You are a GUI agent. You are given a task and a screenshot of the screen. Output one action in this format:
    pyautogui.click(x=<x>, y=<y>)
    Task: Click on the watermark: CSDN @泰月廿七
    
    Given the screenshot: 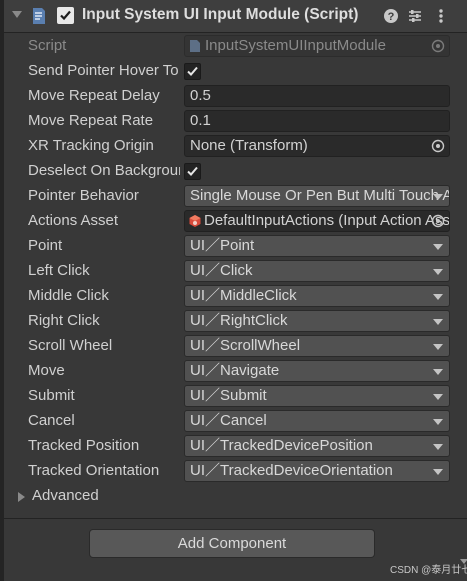 What is the action you would take?
    pyautogui.click(x=428, y=570)
    